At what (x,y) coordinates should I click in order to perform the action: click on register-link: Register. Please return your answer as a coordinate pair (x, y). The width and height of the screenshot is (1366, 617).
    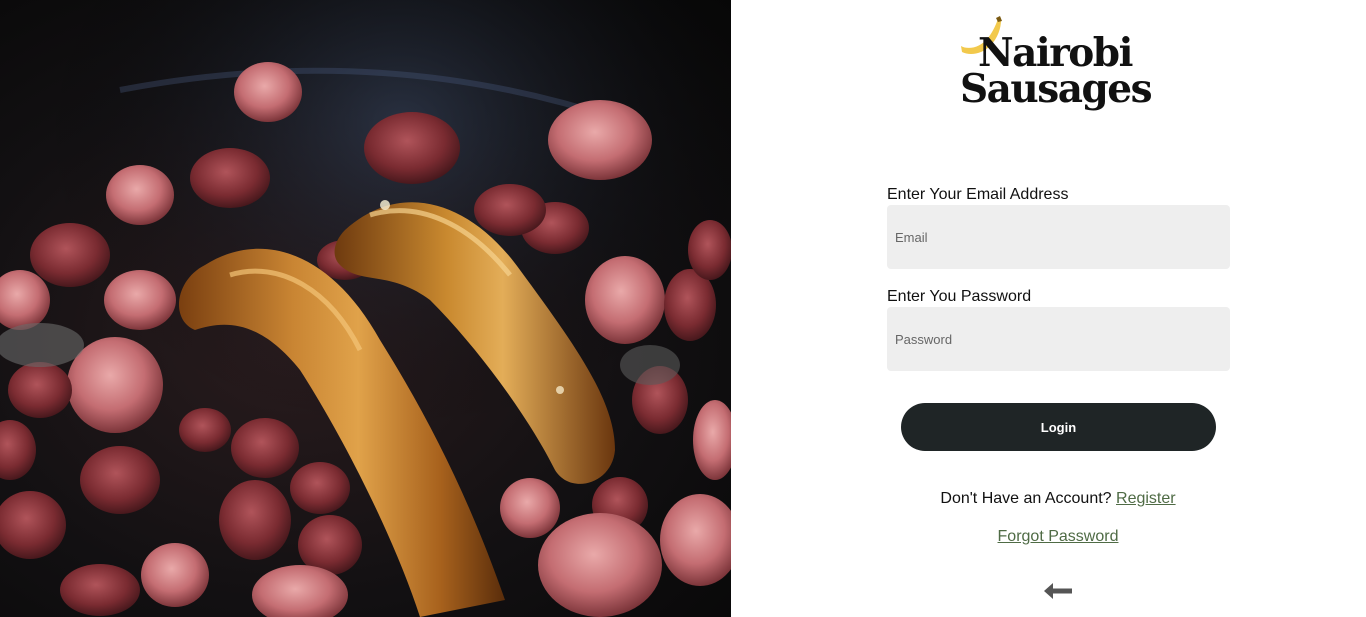
    Looking at the image, I should click on (1146, 498).